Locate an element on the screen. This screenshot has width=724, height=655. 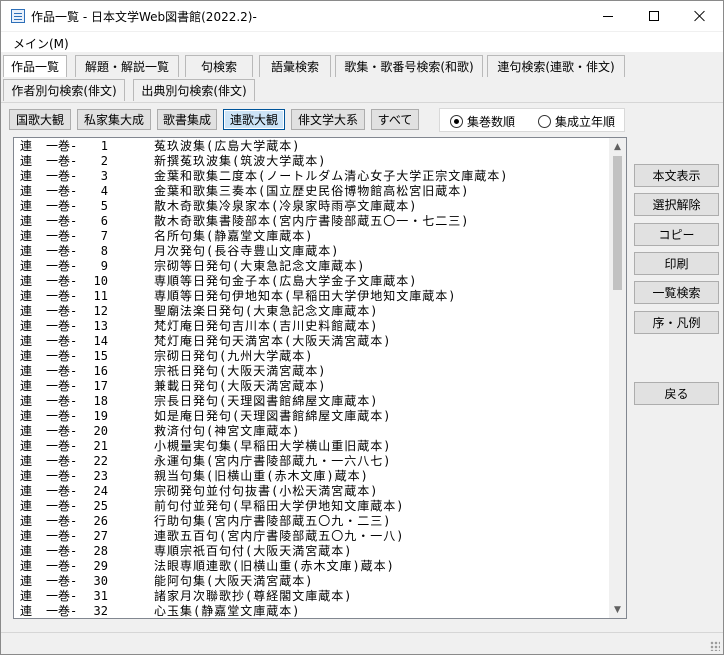
list-item: 連一巻- 26 行助句集(宮内庁書陵部蔵五〇九・二三) is located at coordinates (312, 521).